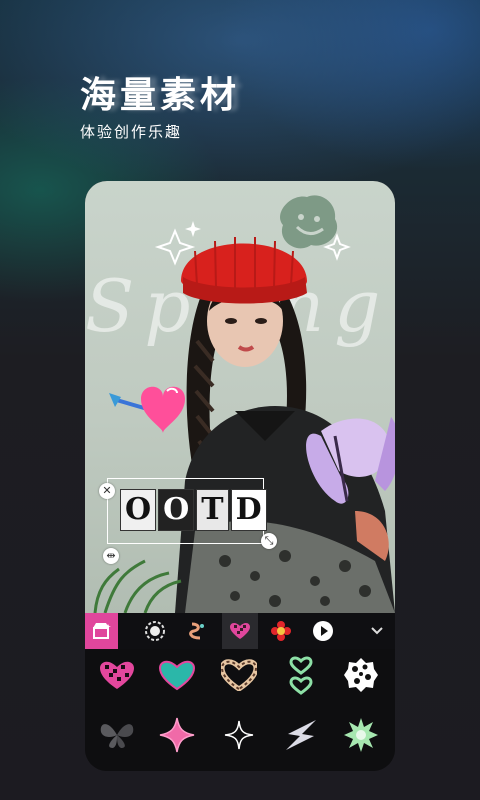 The image size is (480, 800). I want to click on page-subtitle: 体验创作乐趣, so click(131, 132).